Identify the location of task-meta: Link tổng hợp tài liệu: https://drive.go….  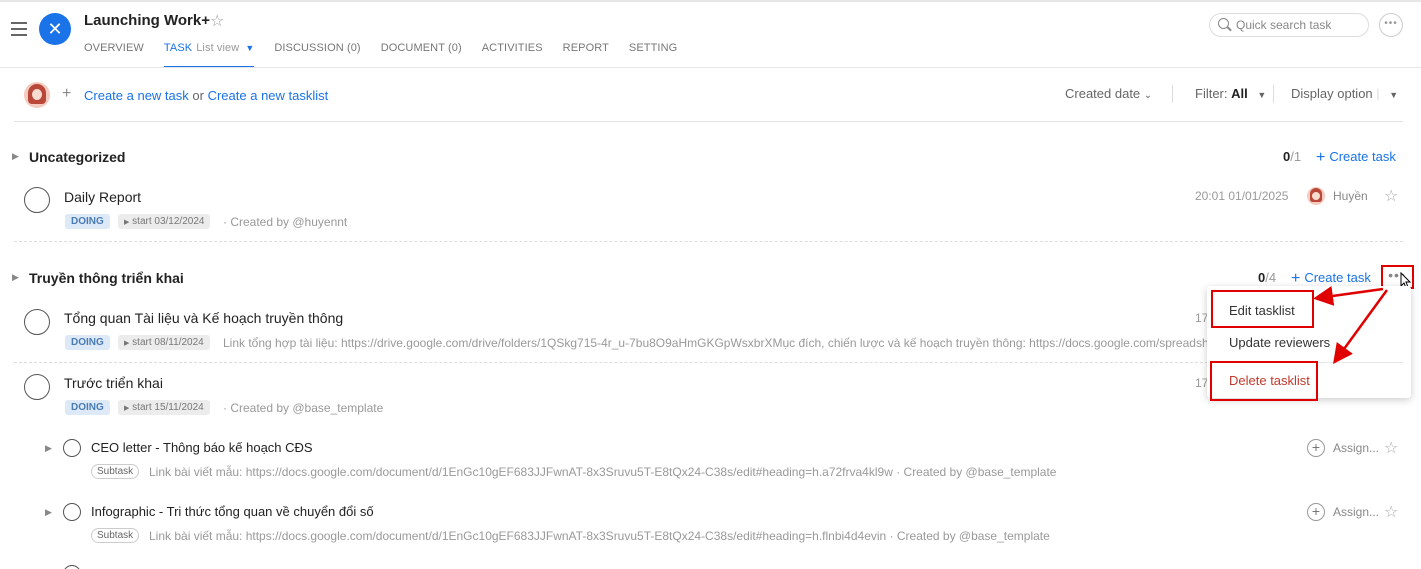
(715, 343).